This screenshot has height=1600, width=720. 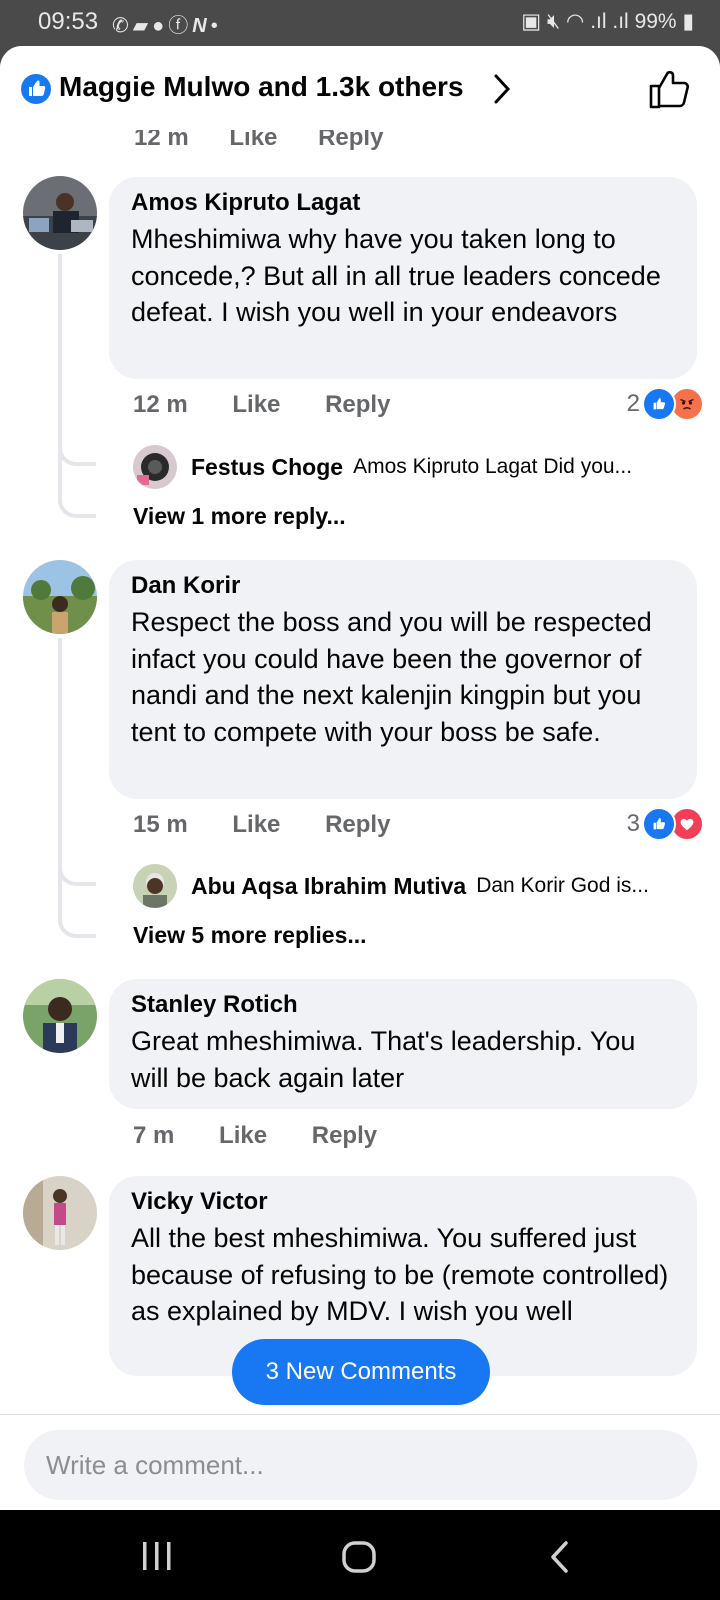 What do you see at coordinates (575, 21) in the screenshot?
I see `wifi-icon: ◠` at bounding box center [575, 21].